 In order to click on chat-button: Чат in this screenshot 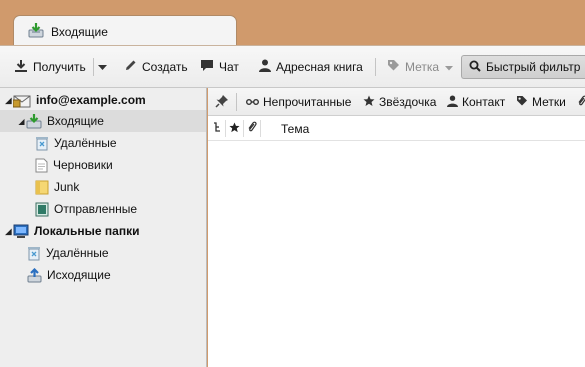, I will do `click(219, 67)`.